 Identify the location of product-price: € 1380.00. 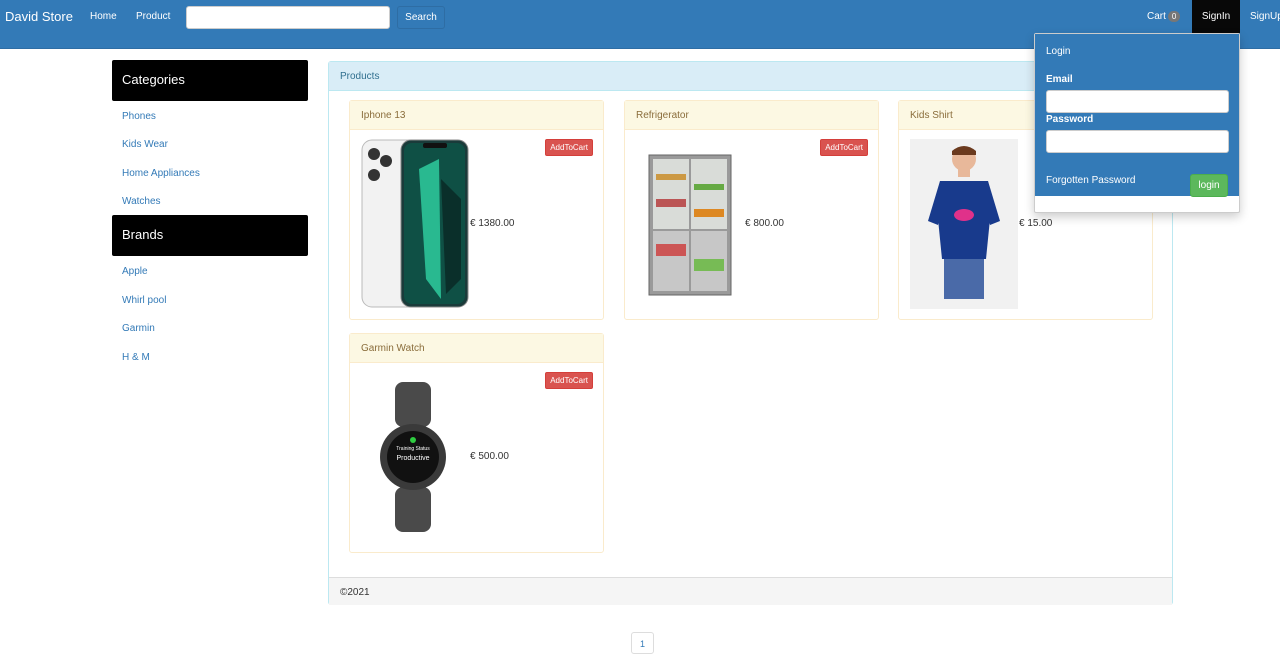
(492, 223).